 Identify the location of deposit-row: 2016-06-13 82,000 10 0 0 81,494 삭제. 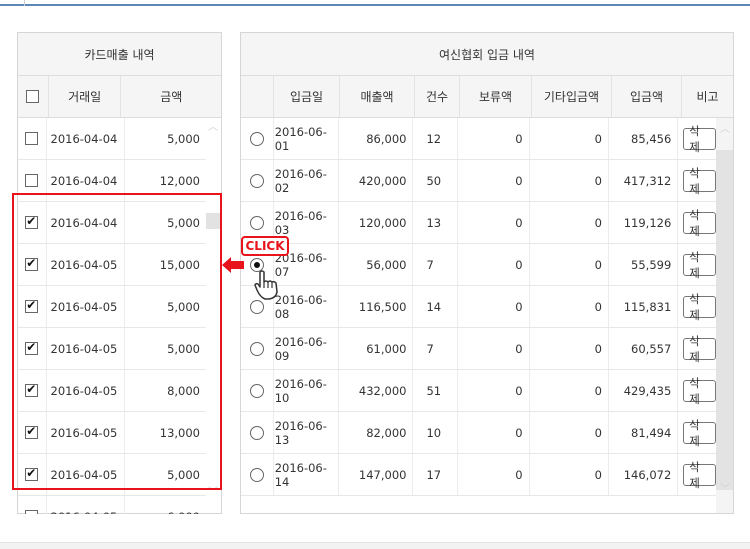
(478, 433).